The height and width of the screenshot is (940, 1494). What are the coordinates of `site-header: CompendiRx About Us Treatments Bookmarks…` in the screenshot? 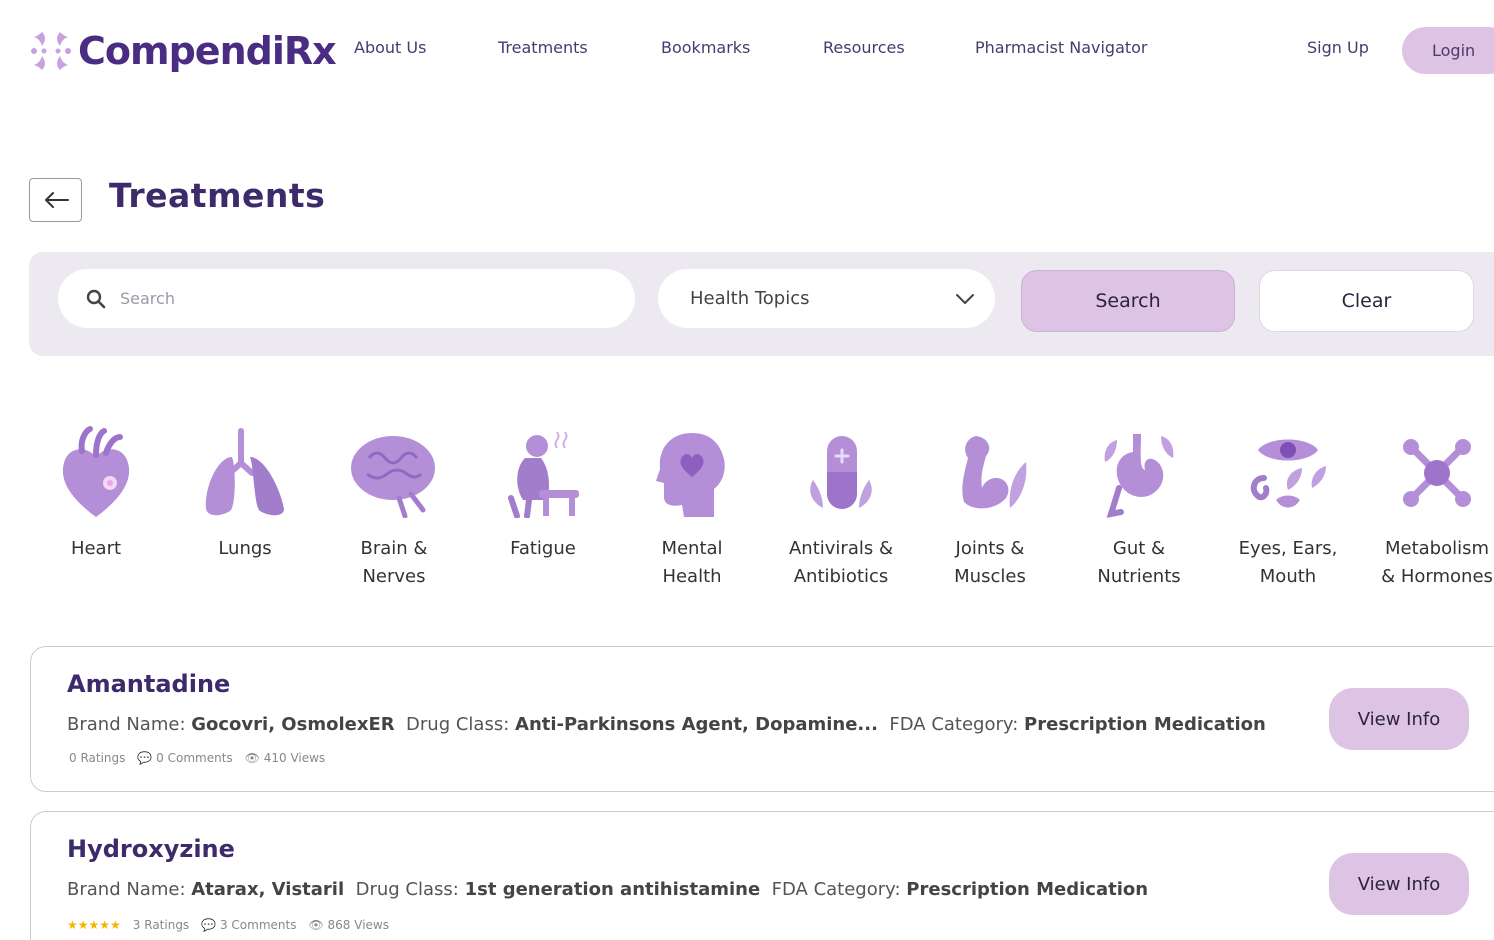 It's located at (747, 50).